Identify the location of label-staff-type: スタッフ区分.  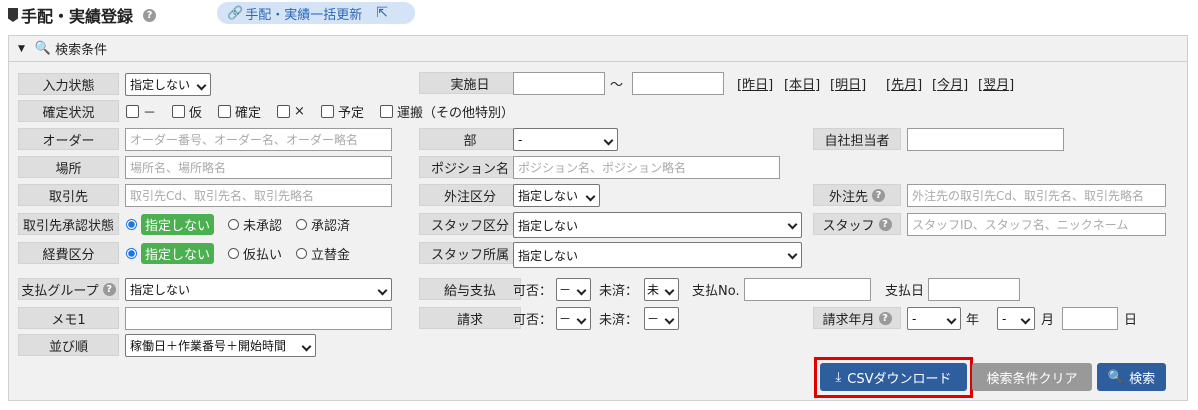
(470, 224).